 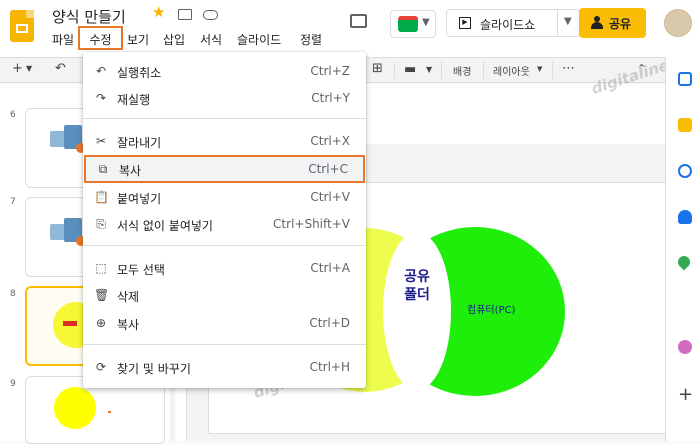 I want to click on find-replace-icon: ⟳, so click(x=101, y=367).